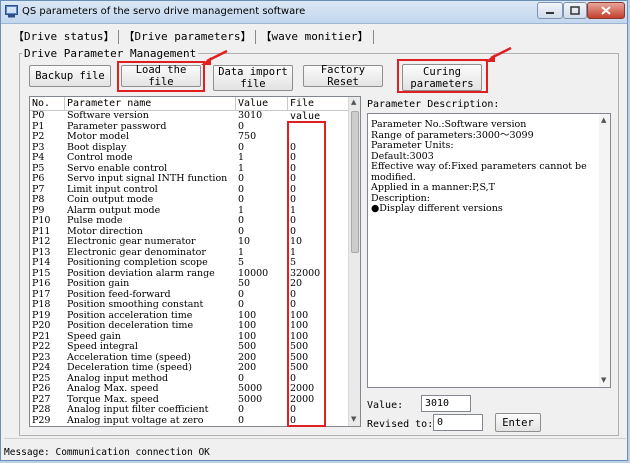  What do you see at coordinates (604, 250) in the screenshot?
I see `description-scrollbar: ▲ ▼` at bounding box center [604, 250].